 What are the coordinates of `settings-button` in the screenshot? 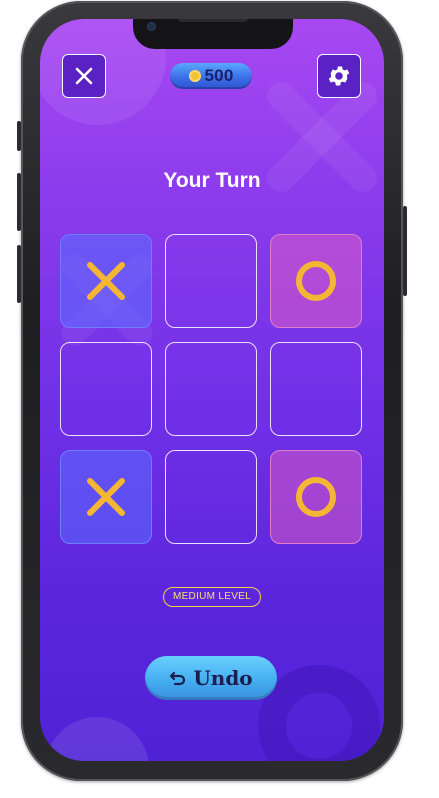 It's located at (339, 76).